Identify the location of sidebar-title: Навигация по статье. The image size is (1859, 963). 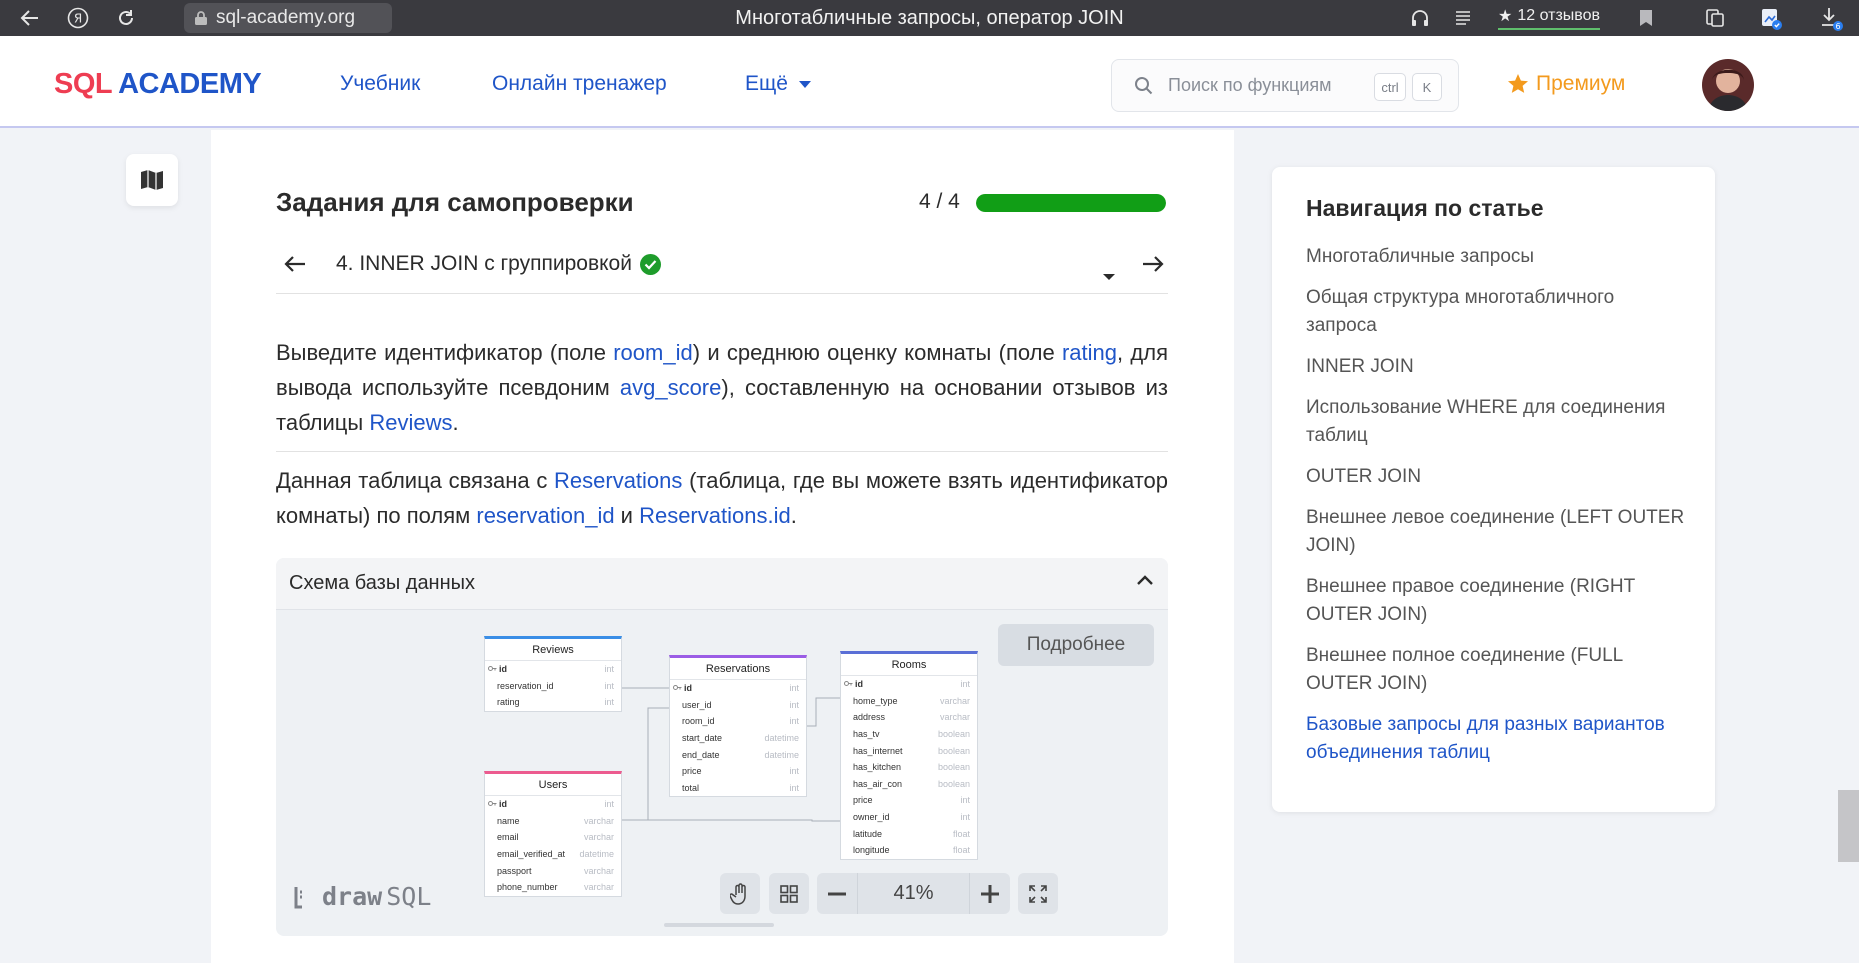
(1425, 208).